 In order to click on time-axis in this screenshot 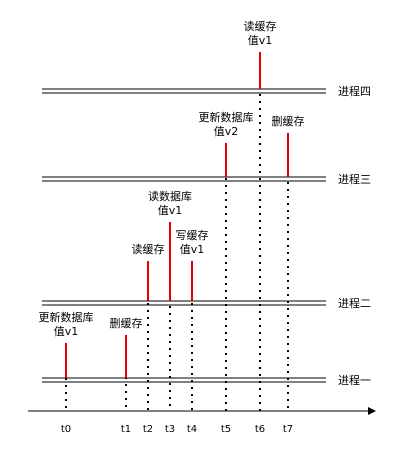, I will do `click(202, 411)`.